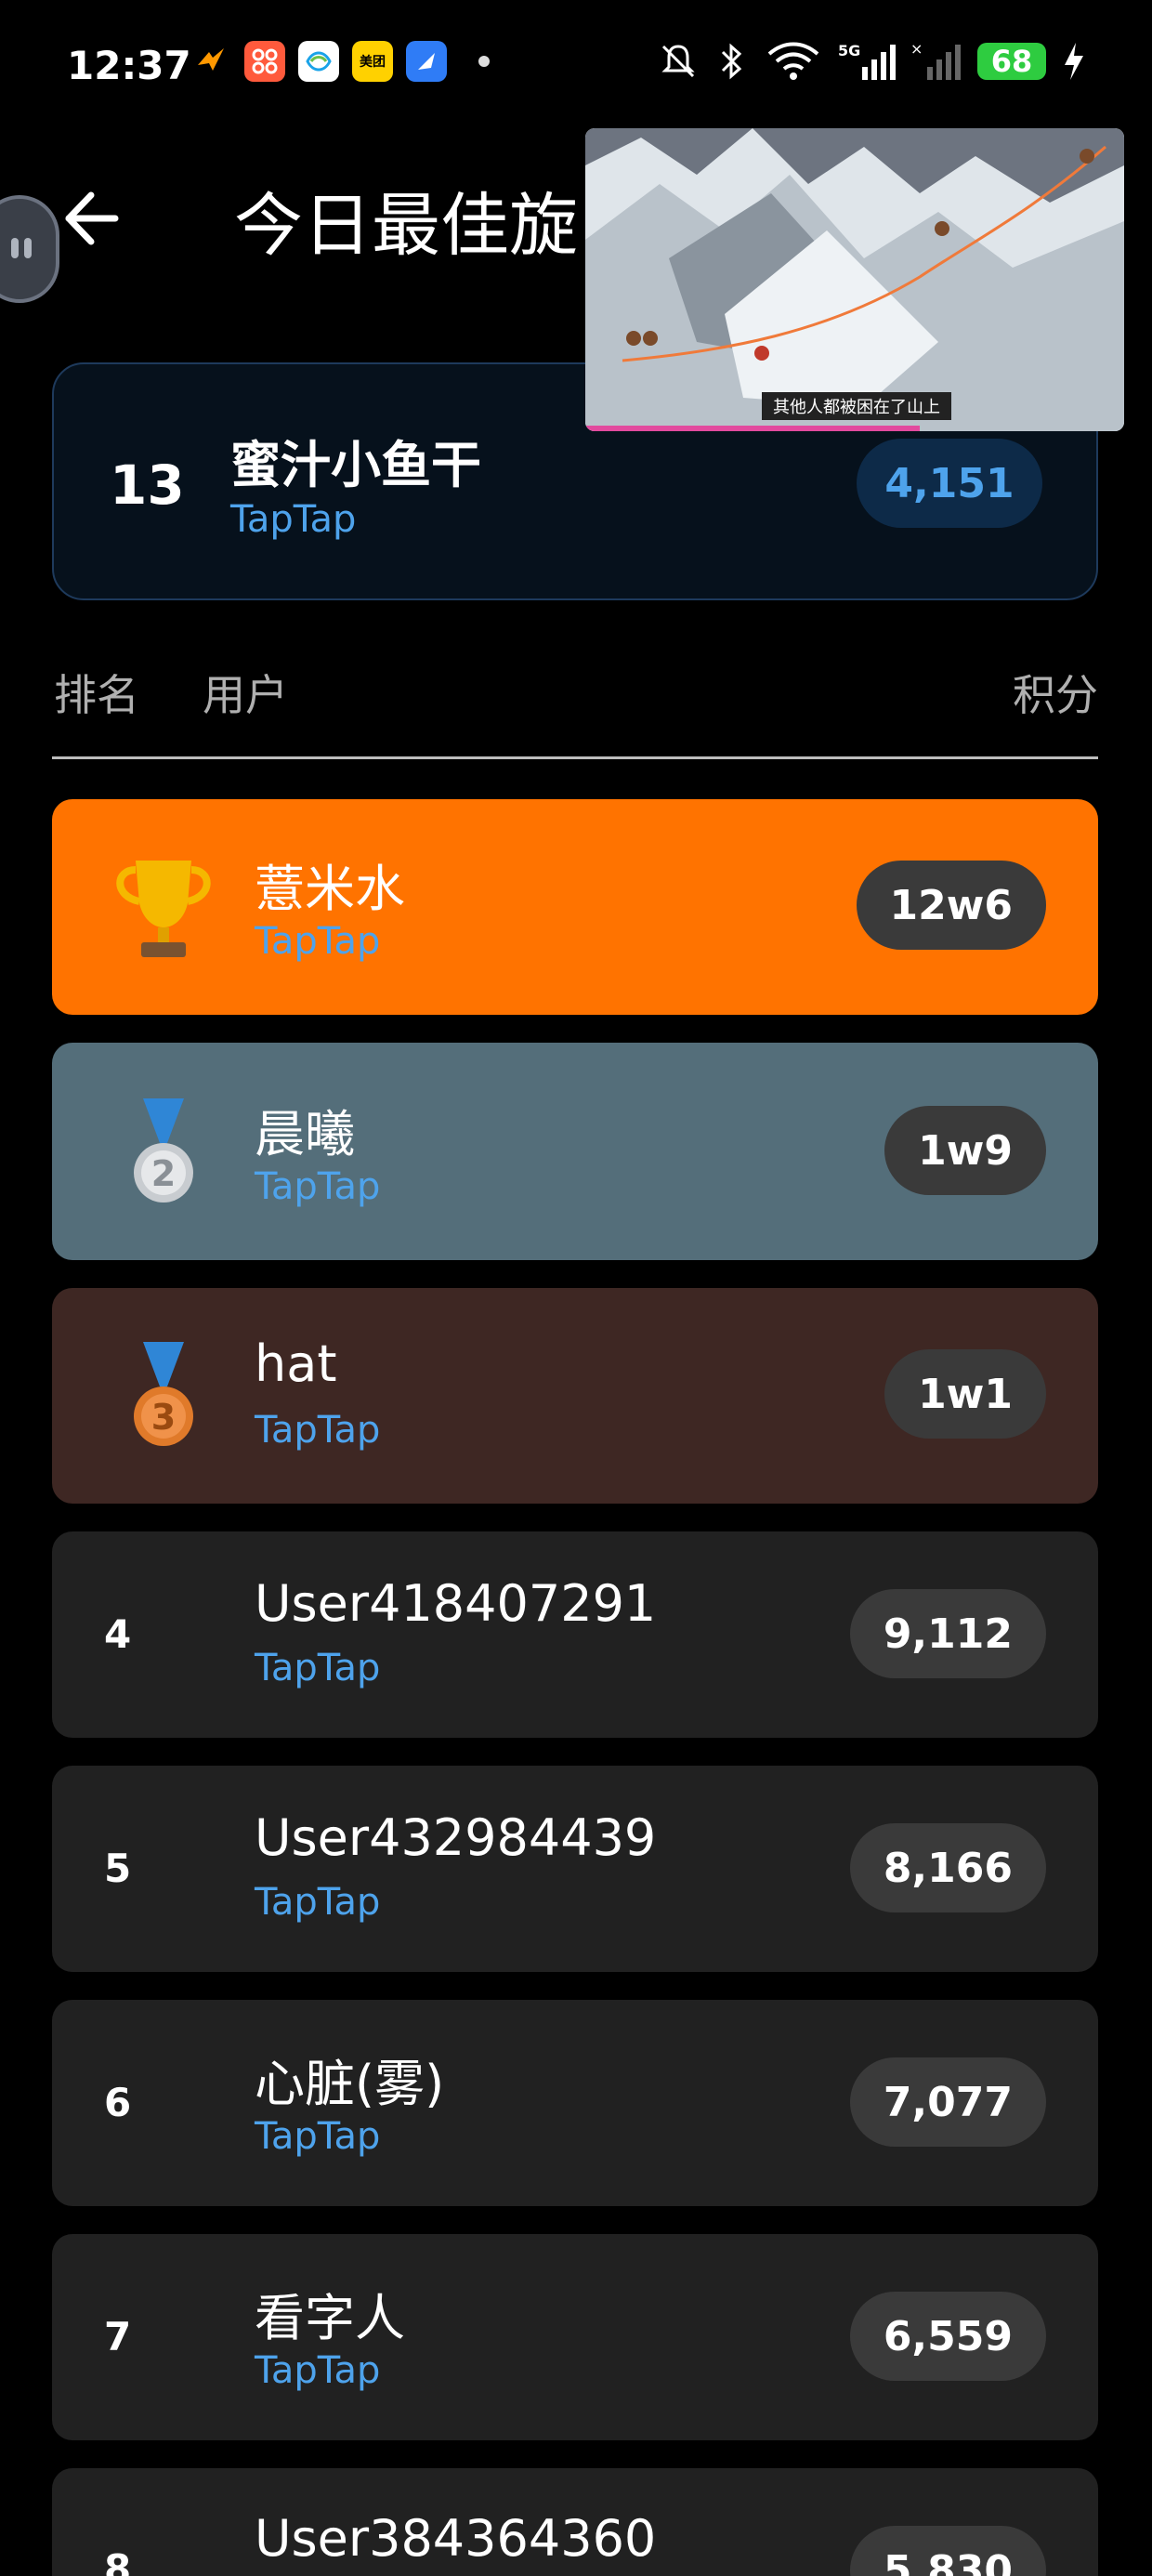 The image size is (1152, 2576). Describe the element at coordinates (867, 61) in the screenshot. I see `signal-5g-icon: 5G` at that location.